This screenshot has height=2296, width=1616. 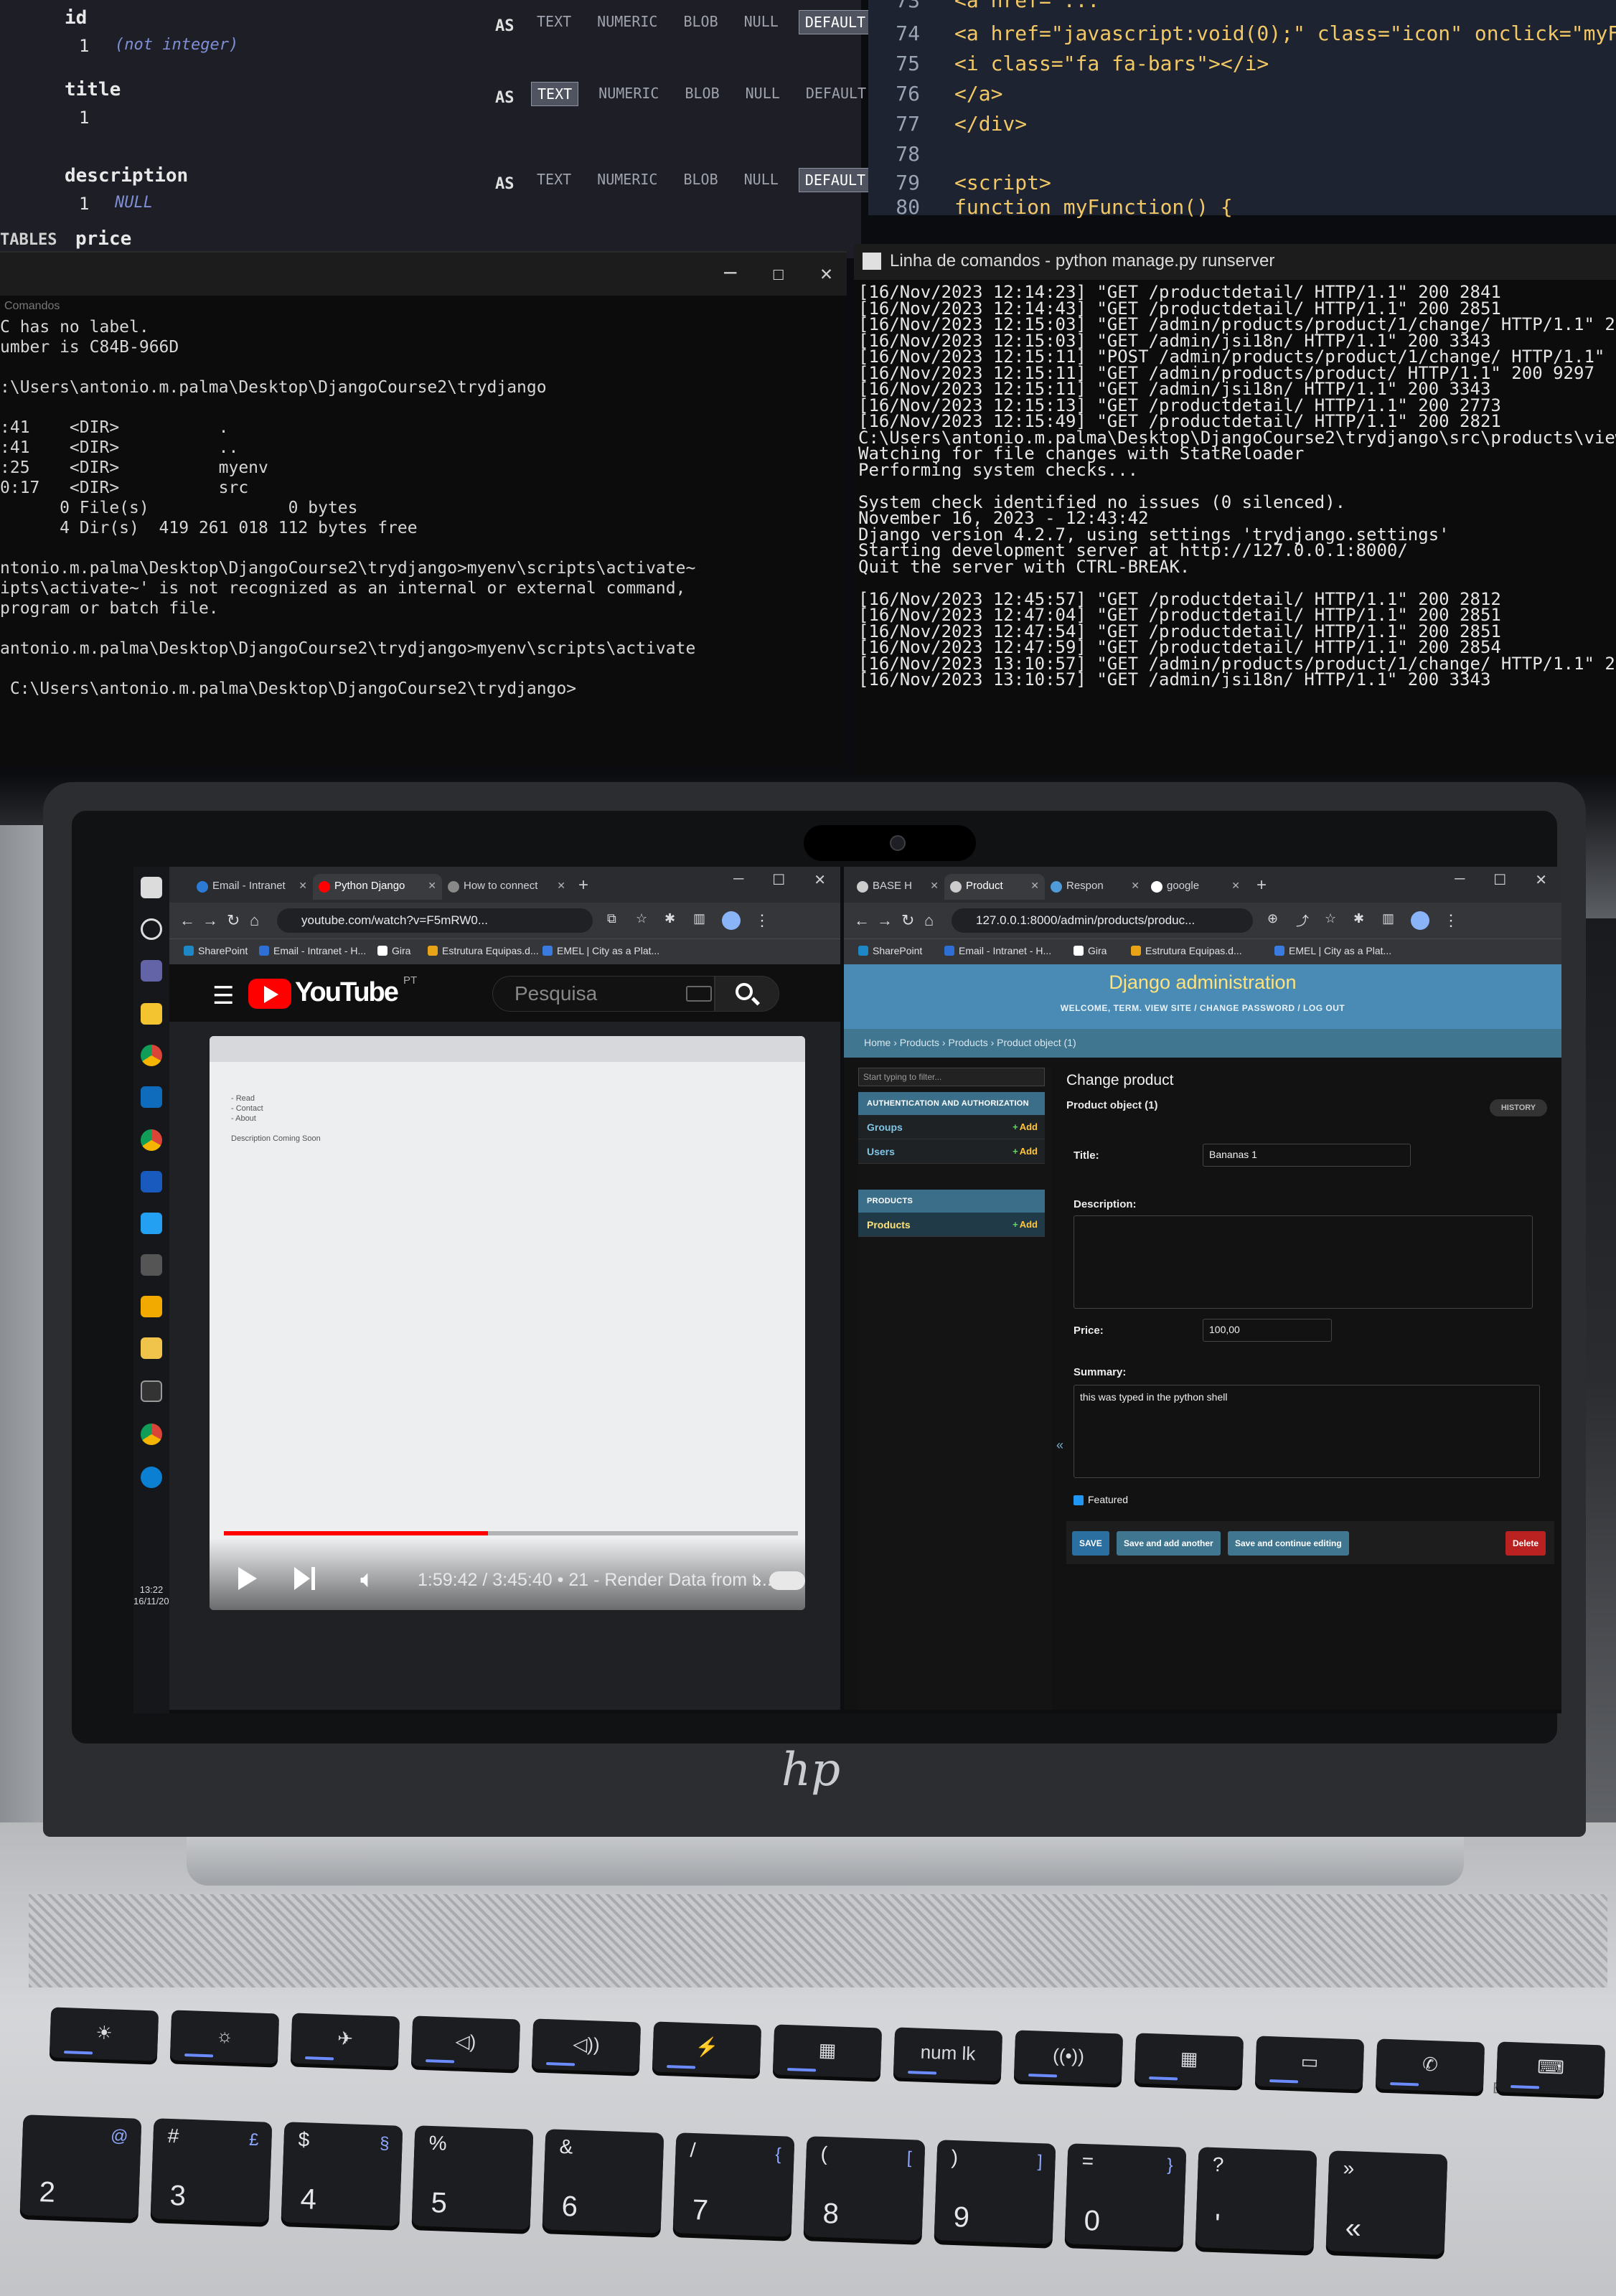 I want to click on number-key: % 5, so click(x=472, y=2178).